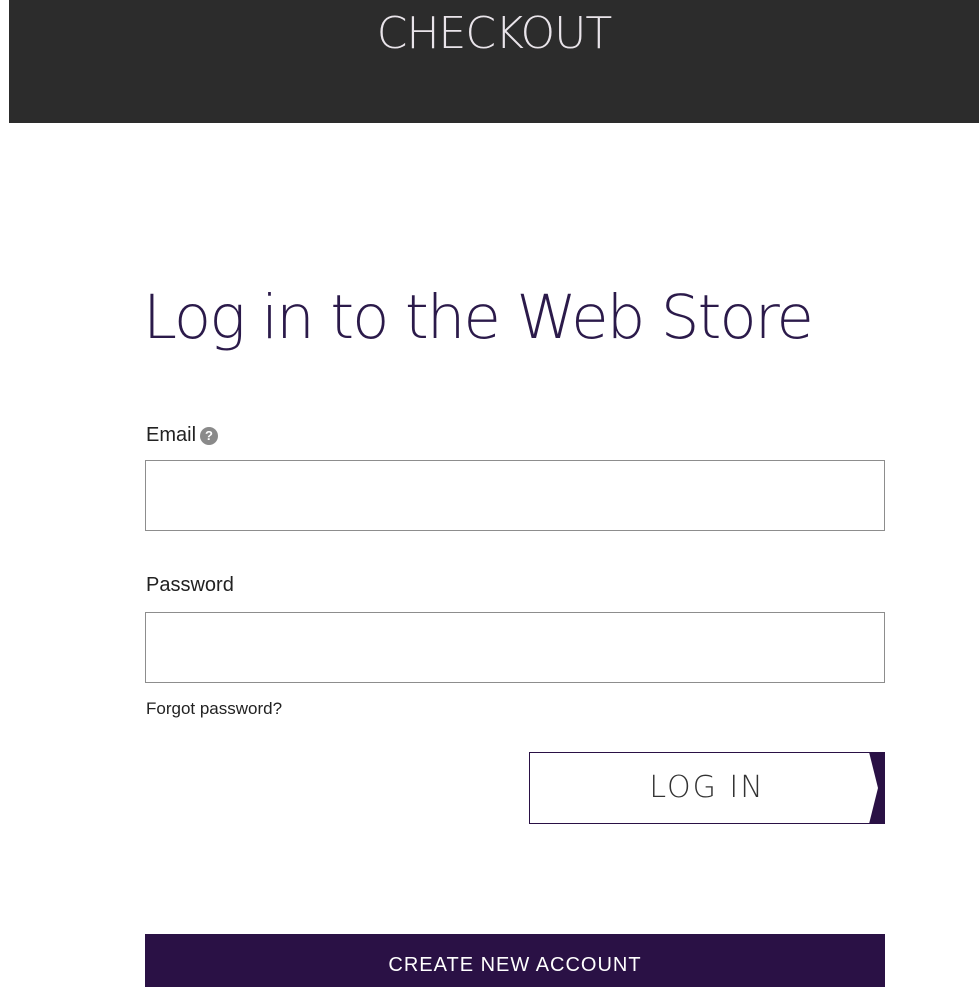  I want to click on password-label: Password, so click(190, 585).